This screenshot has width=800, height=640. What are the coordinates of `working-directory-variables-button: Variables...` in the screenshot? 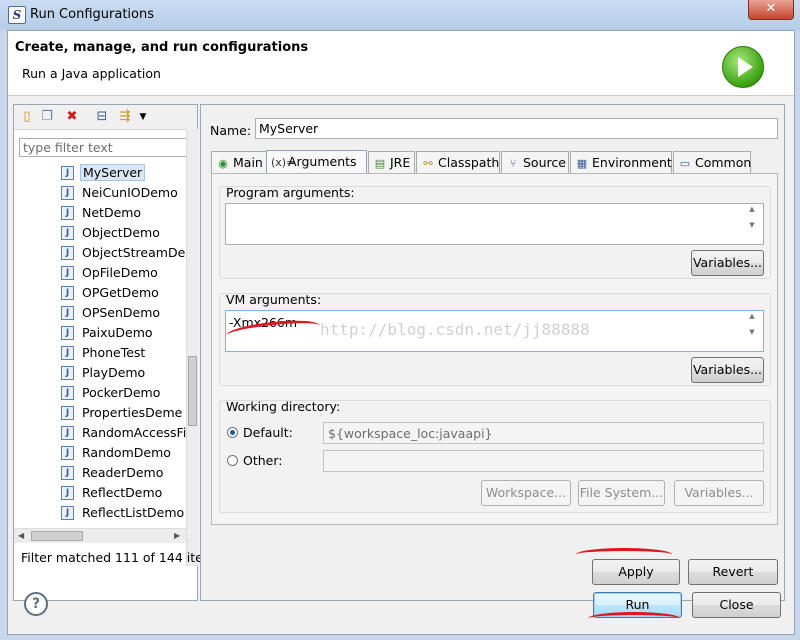 It's located at (719, 493).